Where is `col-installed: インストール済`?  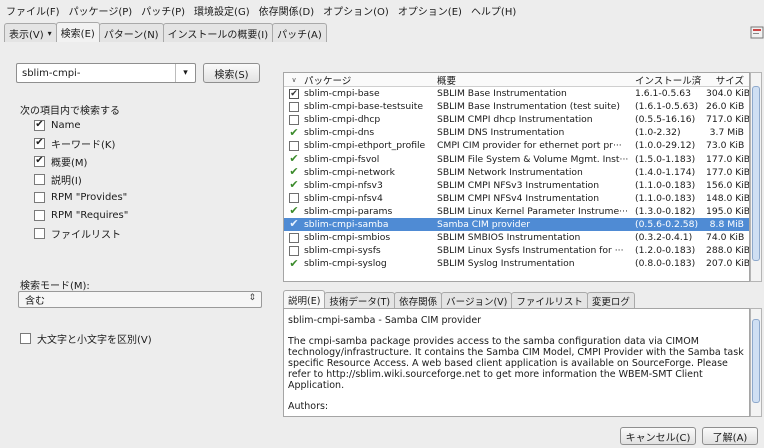 col-installed: インストール済 is located at coordinates (670, 80).